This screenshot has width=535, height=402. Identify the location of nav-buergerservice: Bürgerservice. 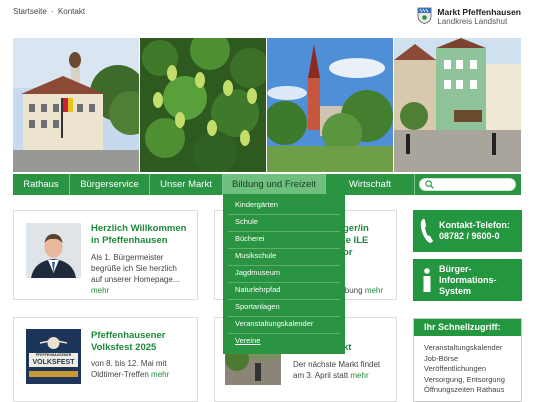
(110, 184).